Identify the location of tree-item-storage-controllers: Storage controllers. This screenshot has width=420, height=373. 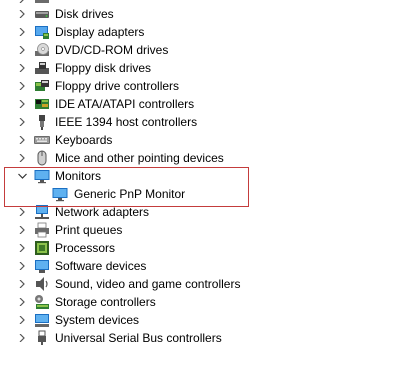
(210, 302).